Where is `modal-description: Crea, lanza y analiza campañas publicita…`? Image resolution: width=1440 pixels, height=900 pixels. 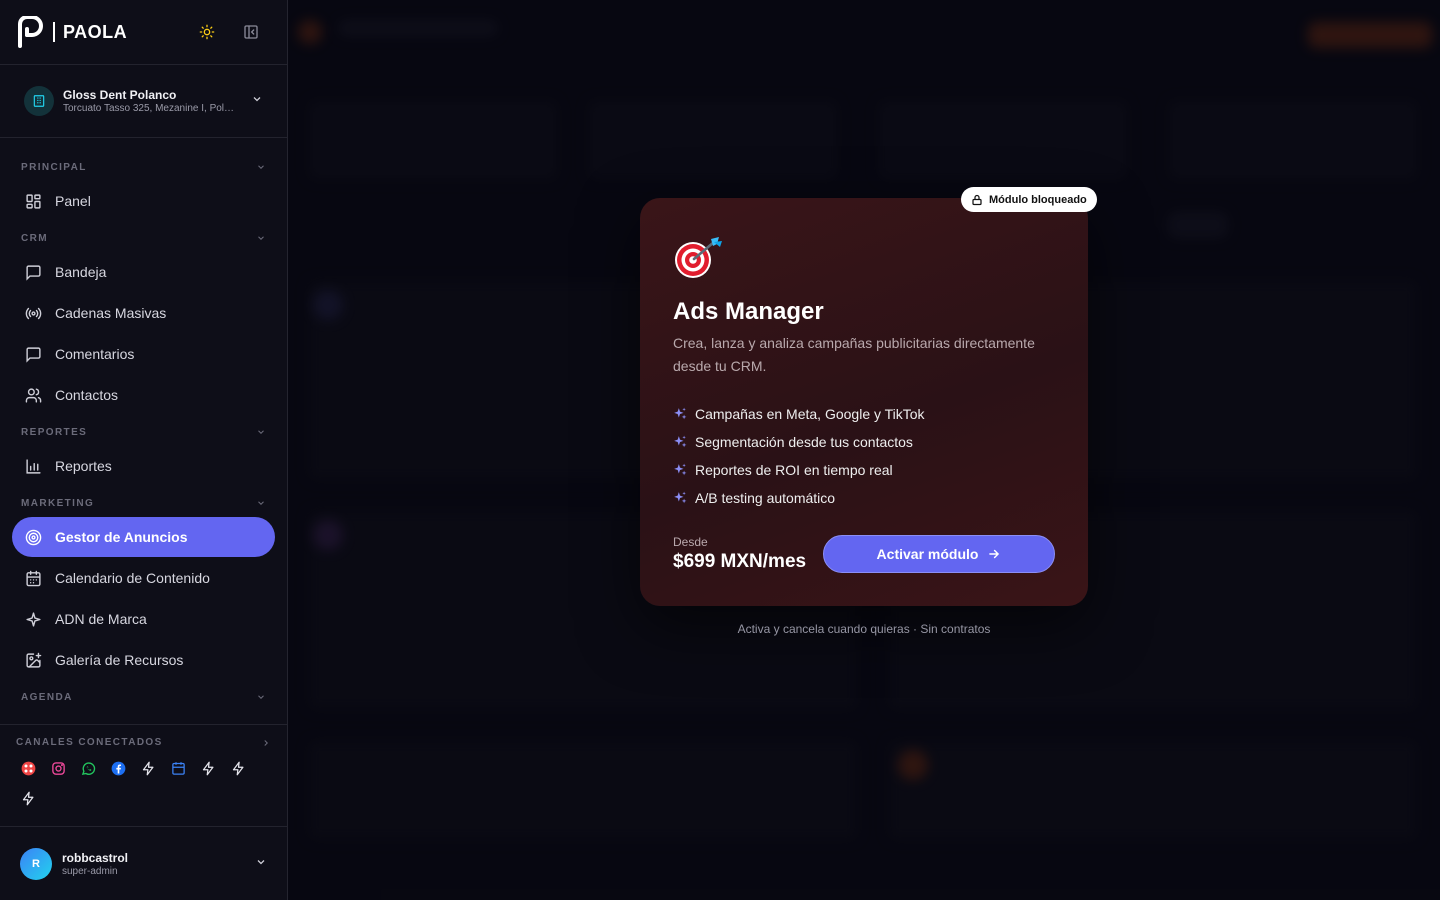
modal-description: Crea, lanza y analiza campañas publicita… is located at coordinates (854, 354).